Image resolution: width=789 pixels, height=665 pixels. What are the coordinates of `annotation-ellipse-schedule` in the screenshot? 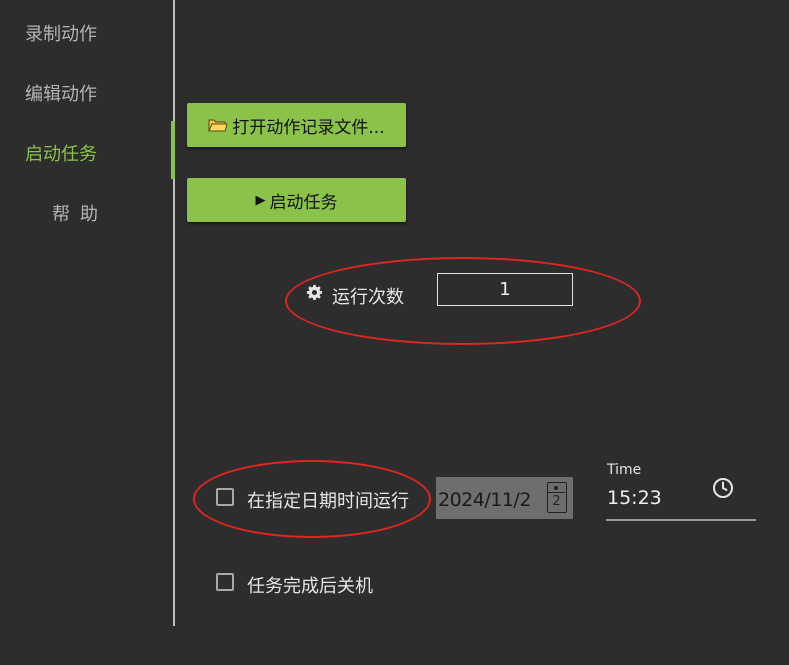 It's located at (312, 499).